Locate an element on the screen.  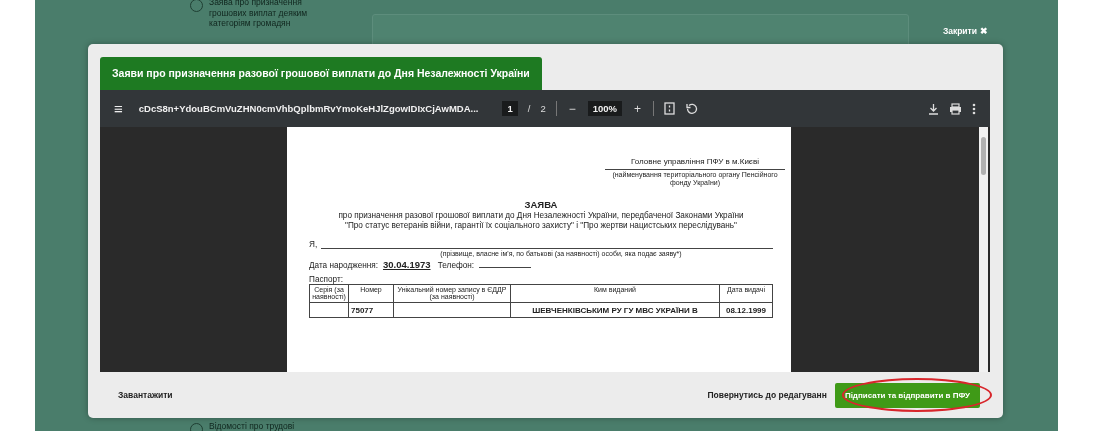
sign-and-send-button: Підписати та відправити в ПФУ is located at coordinates (907, 395).